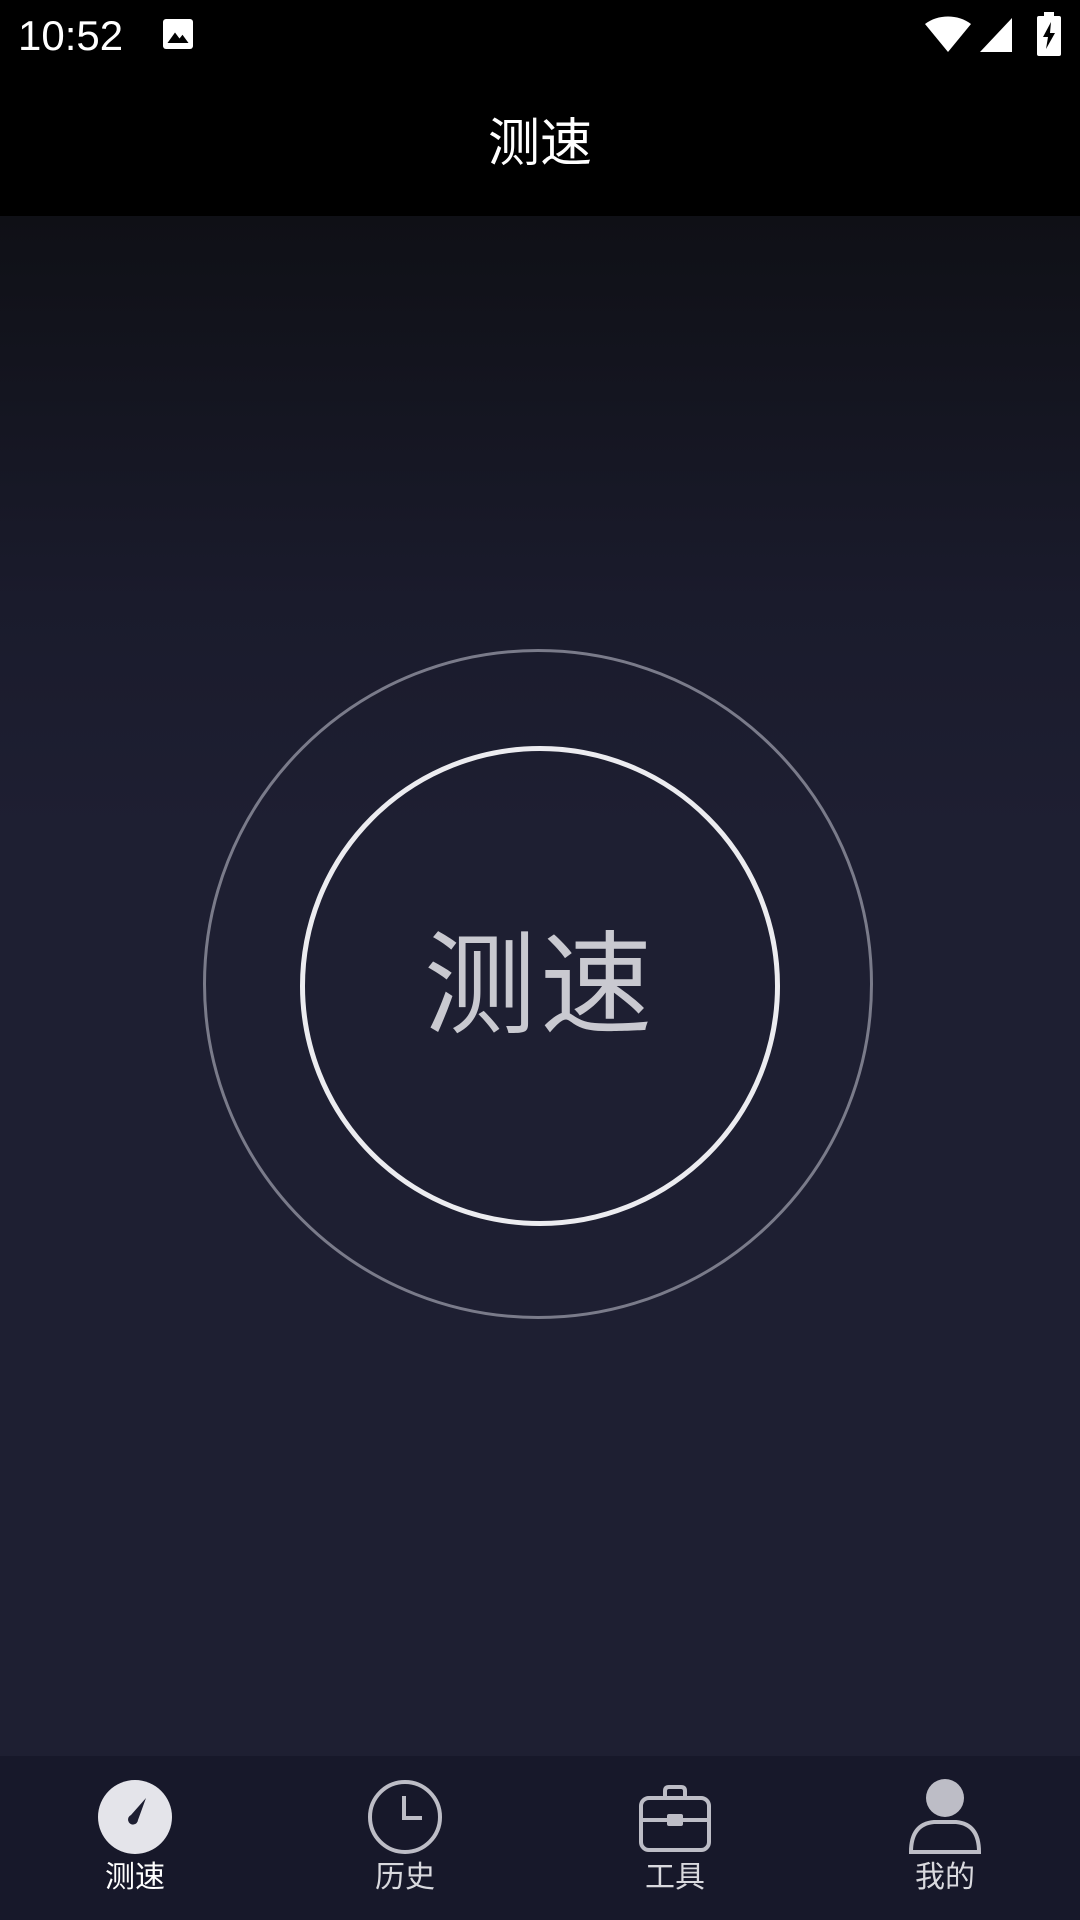  Describe the element at coordinates (1049, 34) in the screenshot. I see `battery-charging-icon` at that location.